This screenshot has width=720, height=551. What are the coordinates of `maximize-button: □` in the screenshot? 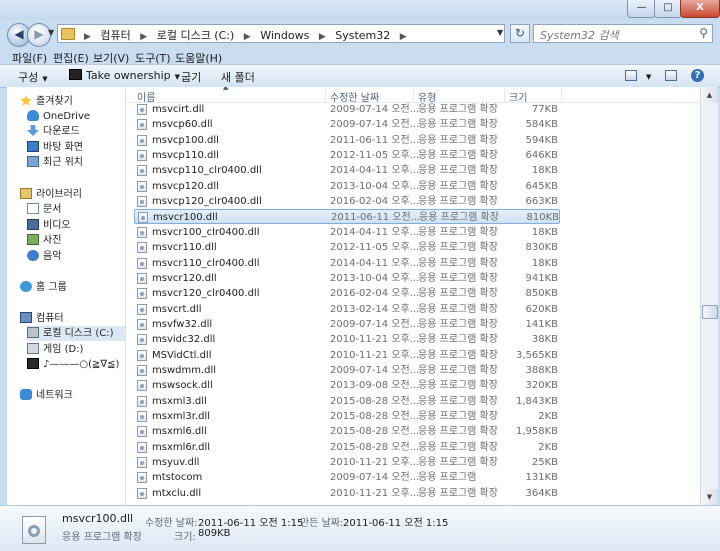 It's located at (668, 9).